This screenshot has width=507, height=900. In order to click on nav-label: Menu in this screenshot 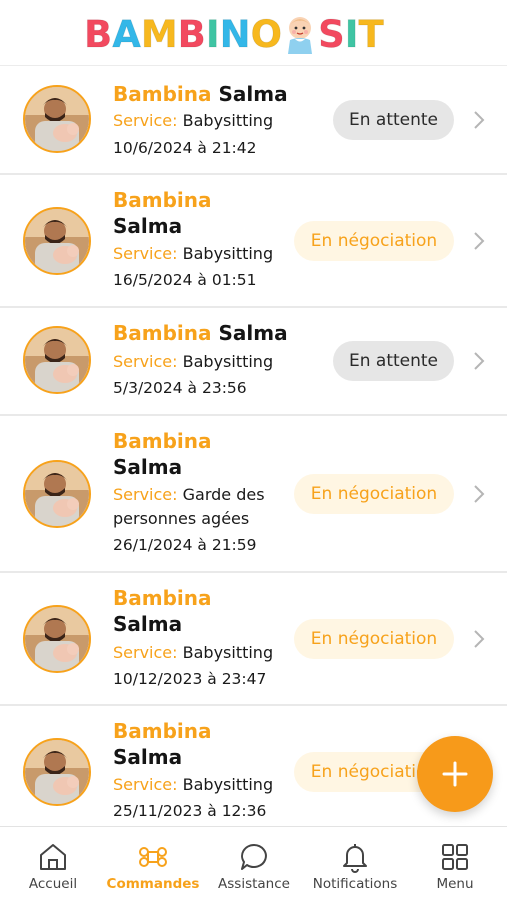, I will do `click(455, 884)`.